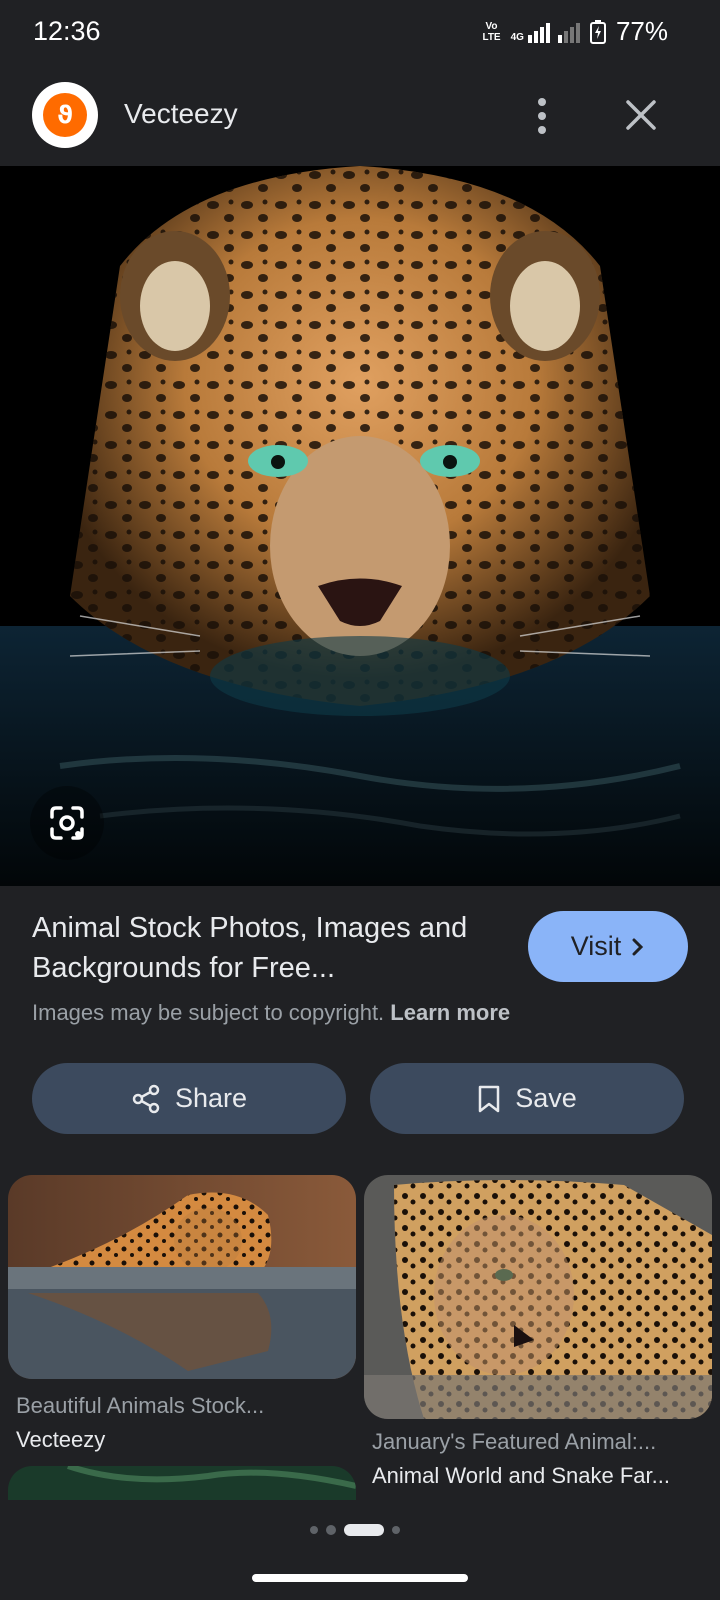  I want to click on lens-icon, so click(67, 823).